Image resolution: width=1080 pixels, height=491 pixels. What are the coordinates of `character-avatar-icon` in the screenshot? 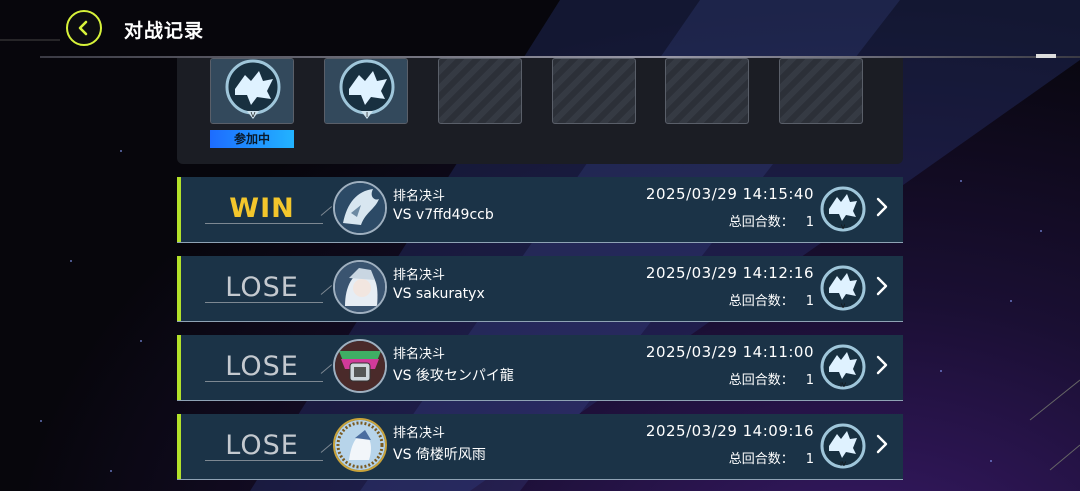 It's located at (360, 287).